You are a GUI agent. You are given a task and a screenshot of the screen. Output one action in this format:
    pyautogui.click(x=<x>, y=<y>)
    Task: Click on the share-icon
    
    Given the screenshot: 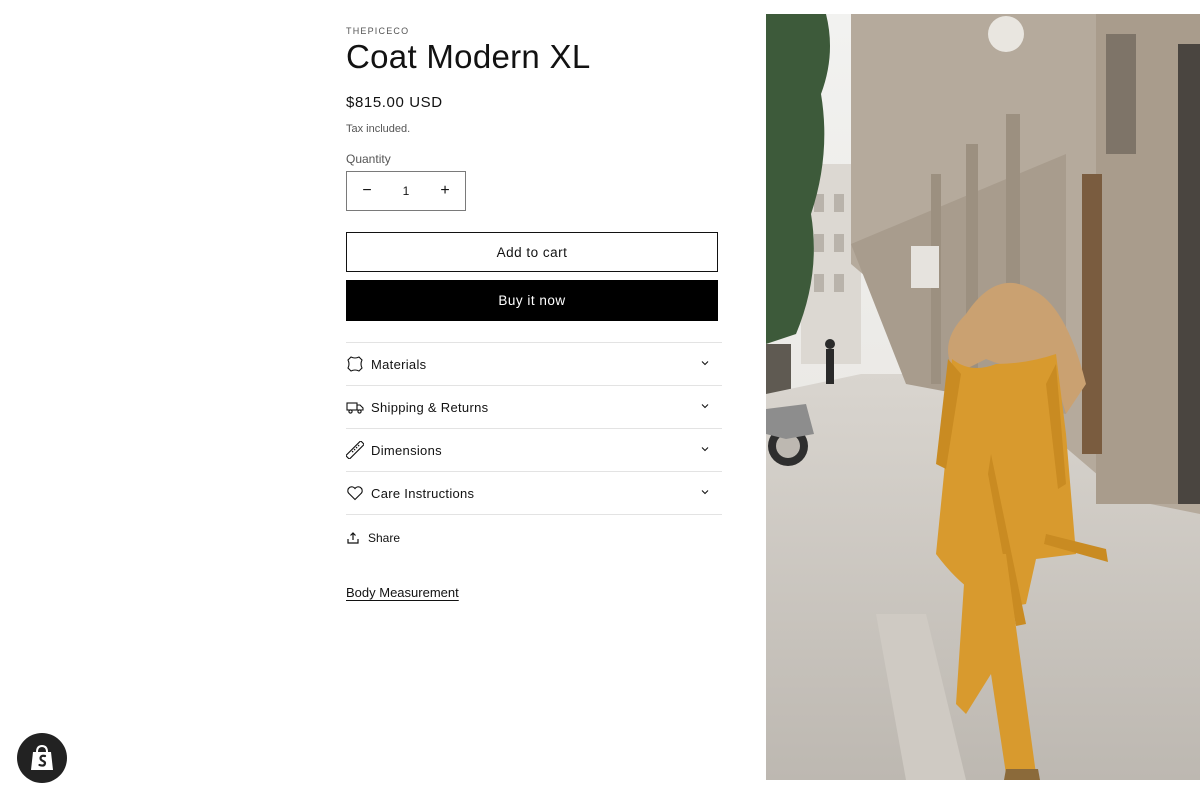 What is the action you would take?
    pyautogui.click(x=353, y=538)
    